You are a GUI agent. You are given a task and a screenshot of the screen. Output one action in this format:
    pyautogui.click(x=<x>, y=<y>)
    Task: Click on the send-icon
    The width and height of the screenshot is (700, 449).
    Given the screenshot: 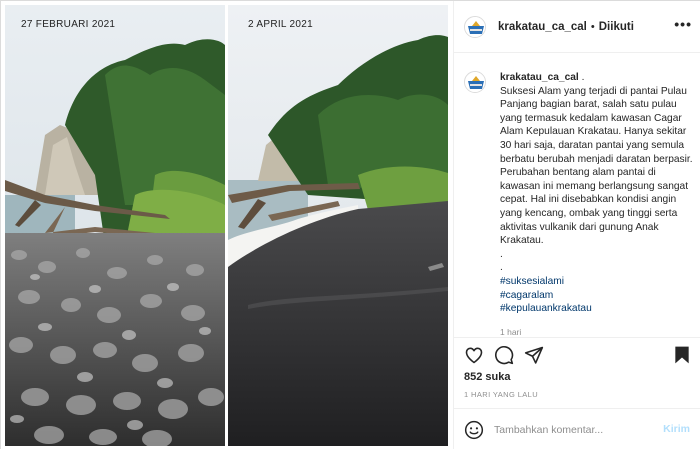 What is the action you would take?
    pyautogui.click(x=534, y=355)
    